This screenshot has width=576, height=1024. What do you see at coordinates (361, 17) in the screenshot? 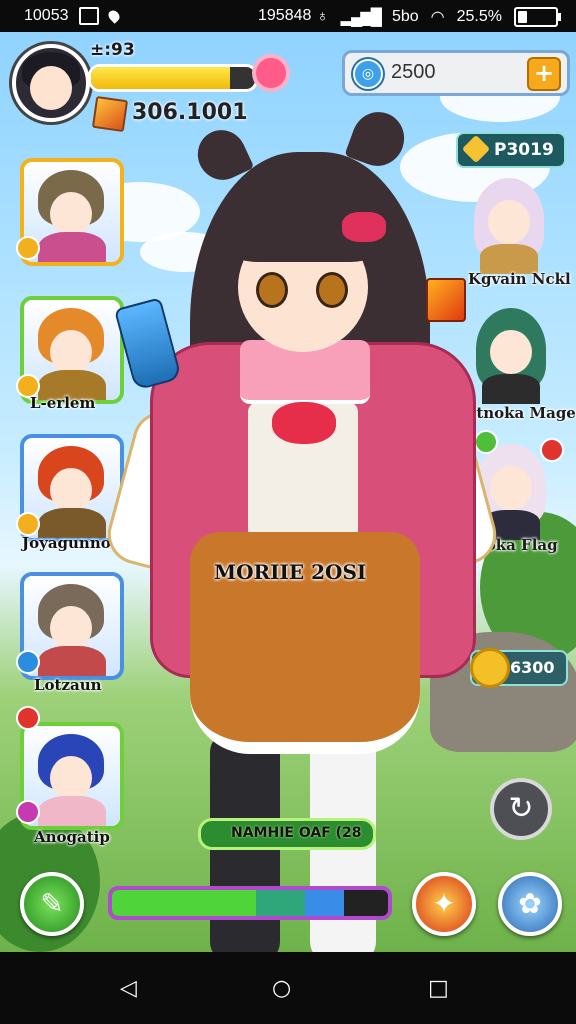
I see `signal-icon: ▂▄▆█` at bounding box center [361, 17].